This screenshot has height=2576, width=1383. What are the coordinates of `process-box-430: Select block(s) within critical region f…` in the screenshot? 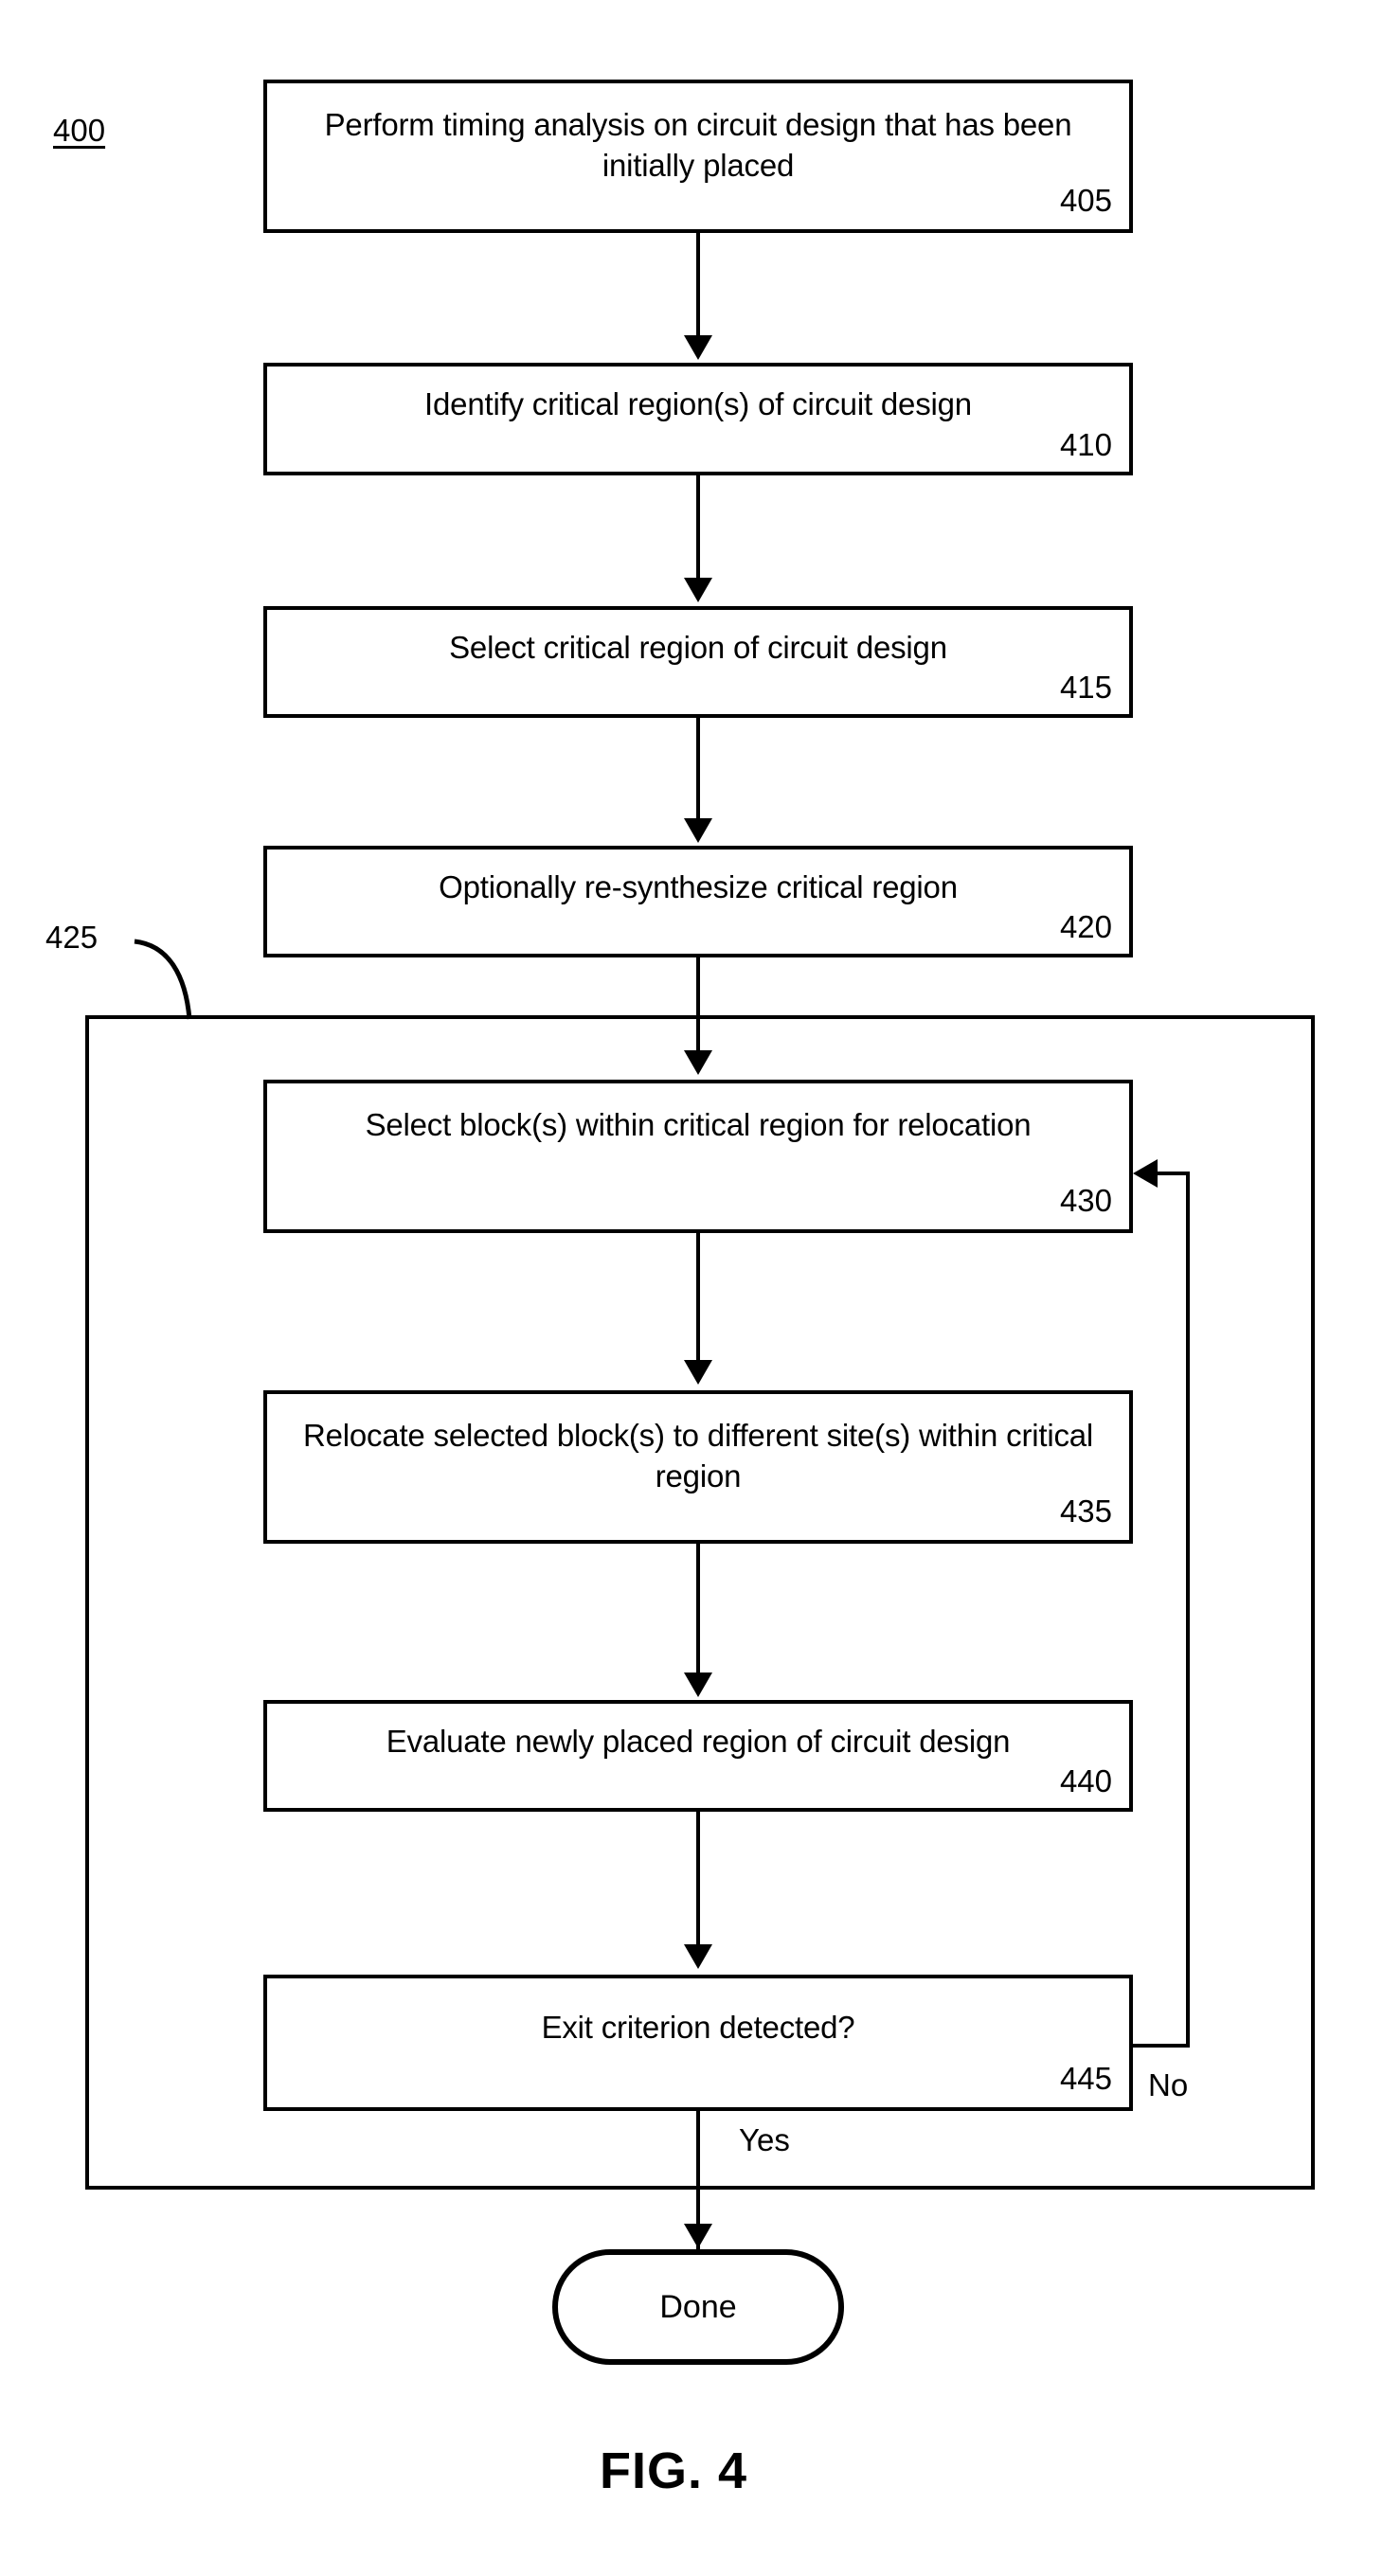 It's located at (698, 1156).